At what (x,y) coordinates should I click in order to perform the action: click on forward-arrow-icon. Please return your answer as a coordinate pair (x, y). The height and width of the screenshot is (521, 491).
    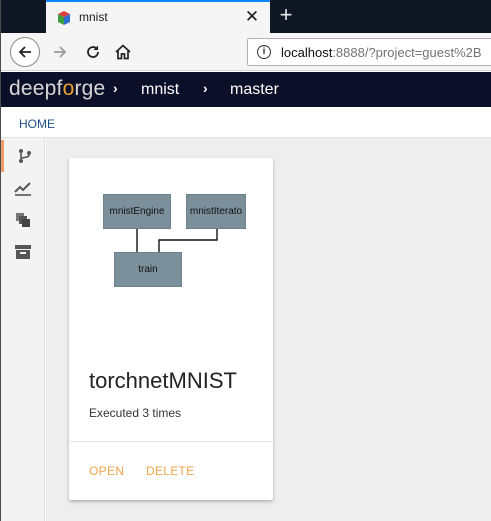
    Looking at the image, I should click on (60, 52).